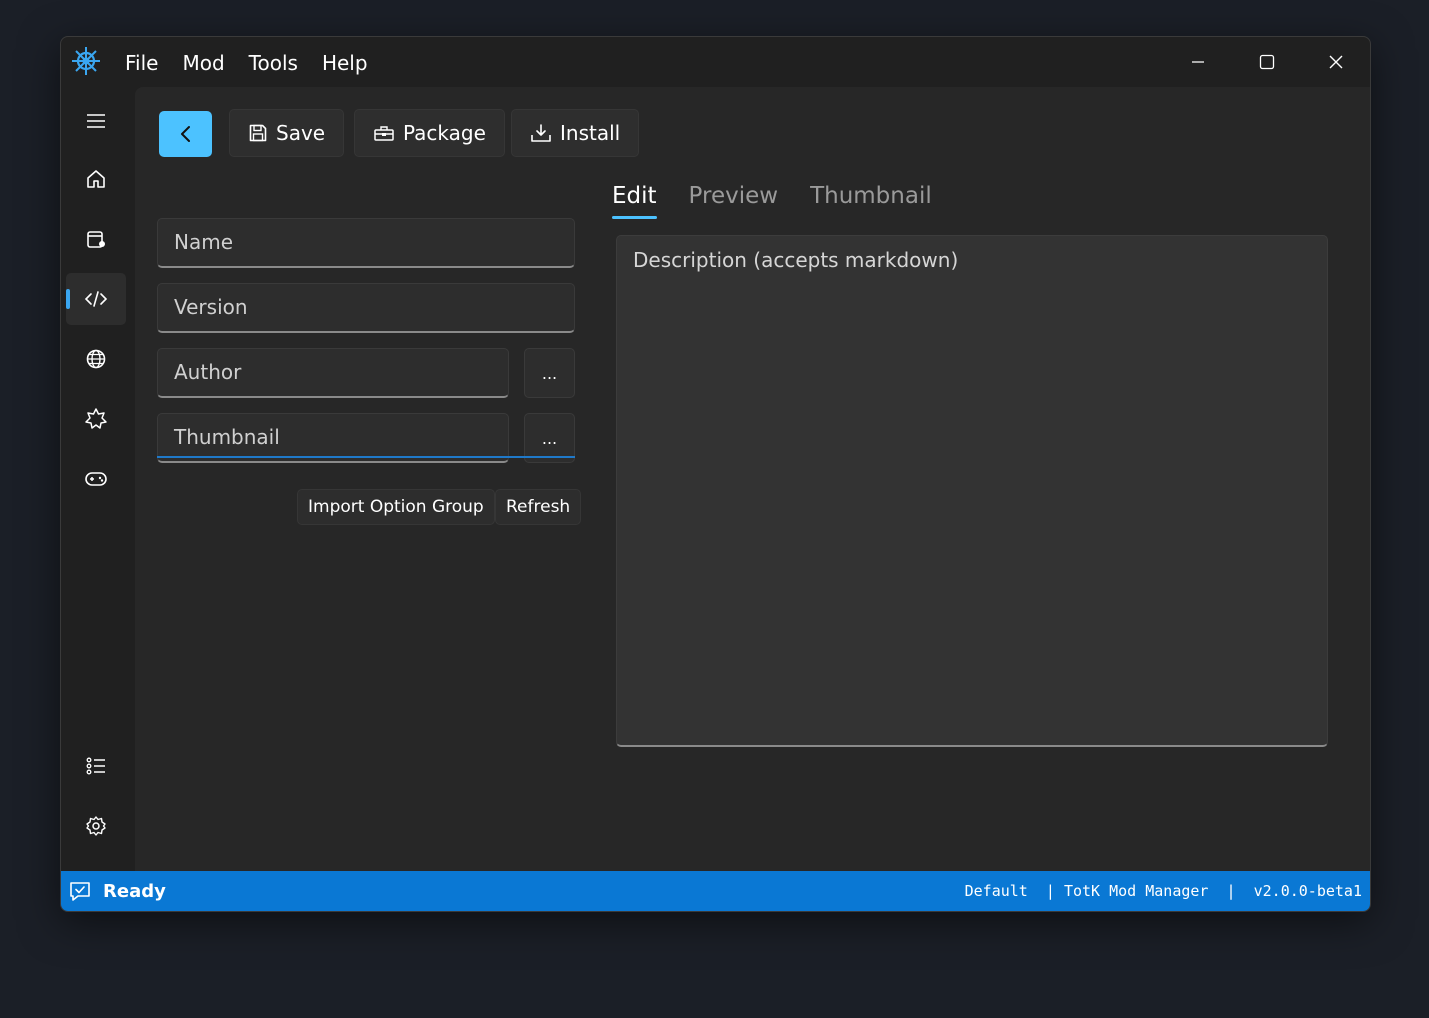 The height and width of the screenshot is (1018, 1429). I want to click on globe-icon, so click(96, 359).